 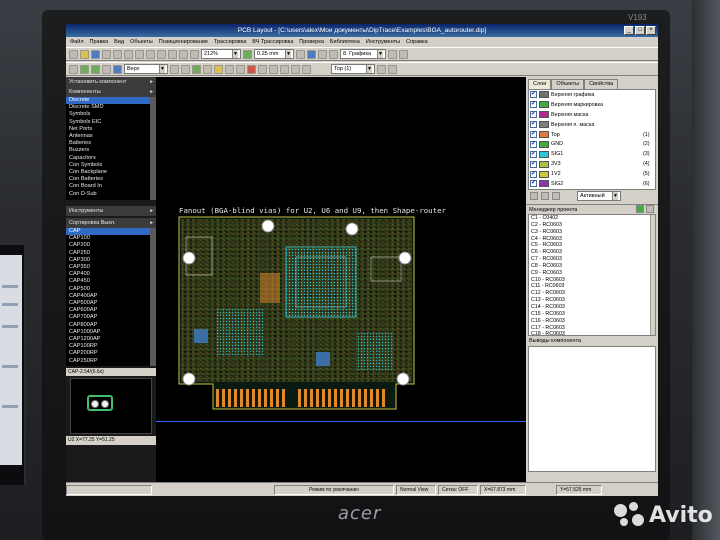 What do you see at coordinates (112, 267) in the screenshot?
I see `list-item: CAP350` at bounding box center [112, 267].